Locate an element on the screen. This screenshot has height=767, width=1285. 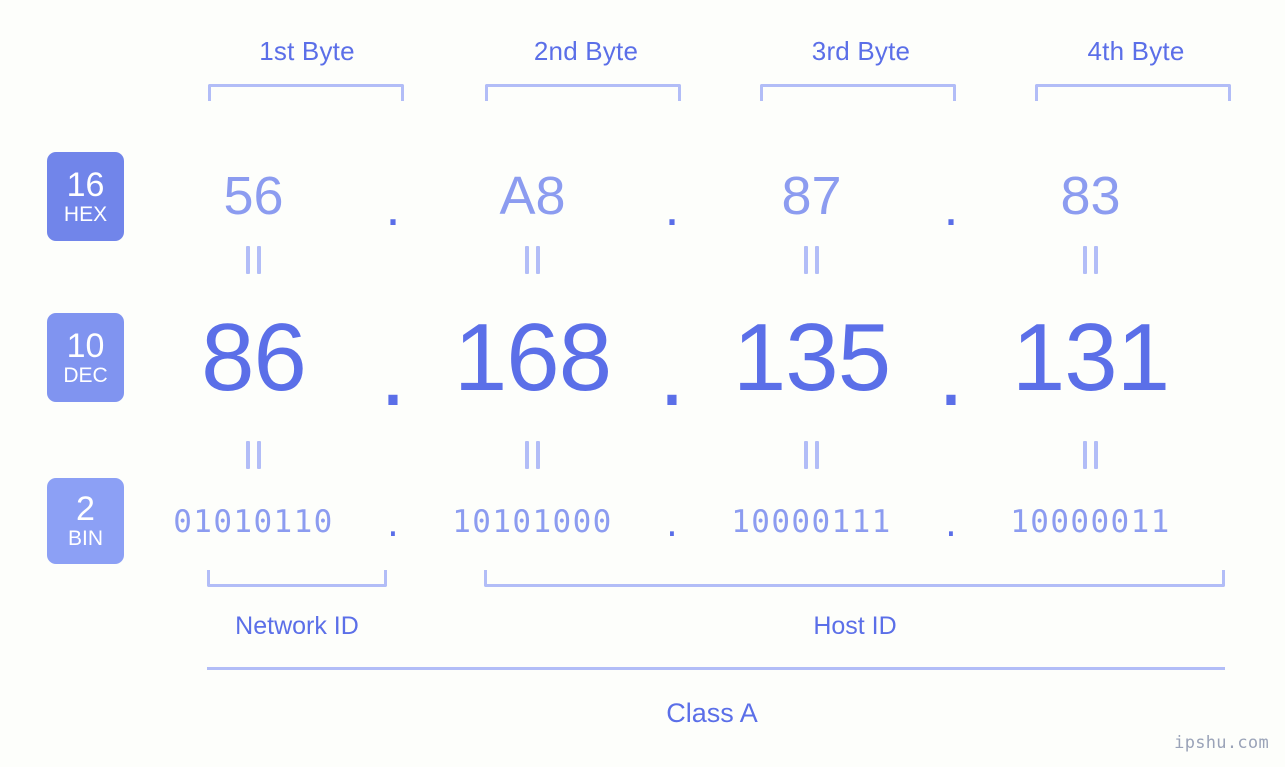
byte-header-3: 3rd Byte is located at coordinates (861, 51).